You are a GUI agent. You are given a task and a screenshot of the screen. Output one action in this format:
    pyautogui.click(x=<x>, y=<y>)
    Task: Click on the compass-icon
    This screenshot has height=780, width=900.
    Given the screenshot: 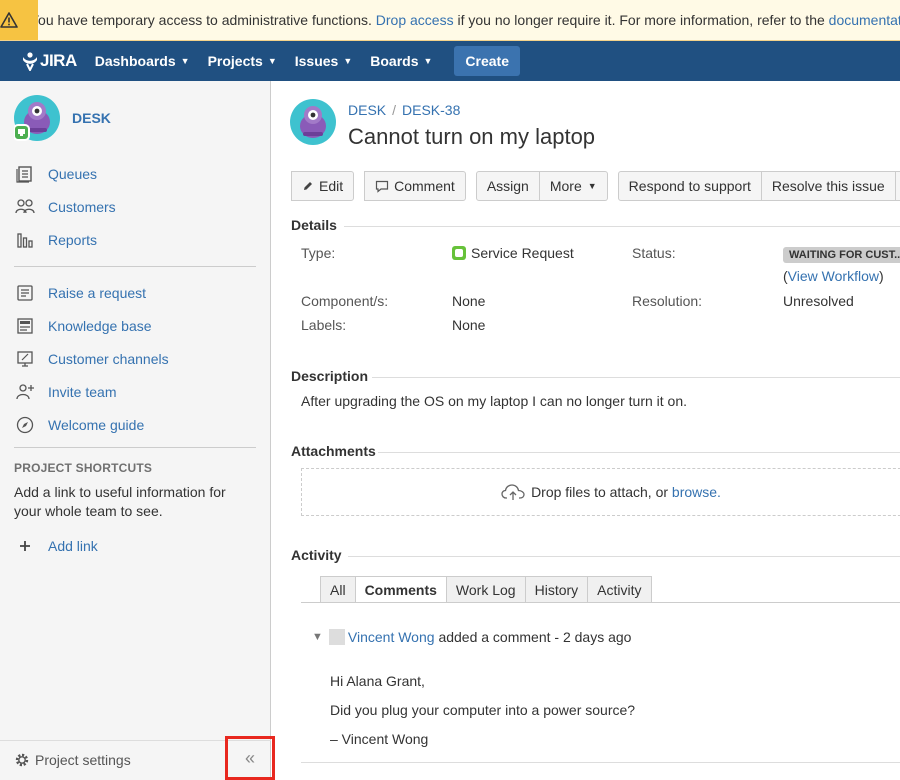 What is the action you would take?
    pyautogui.click(x=25, y=425)
    